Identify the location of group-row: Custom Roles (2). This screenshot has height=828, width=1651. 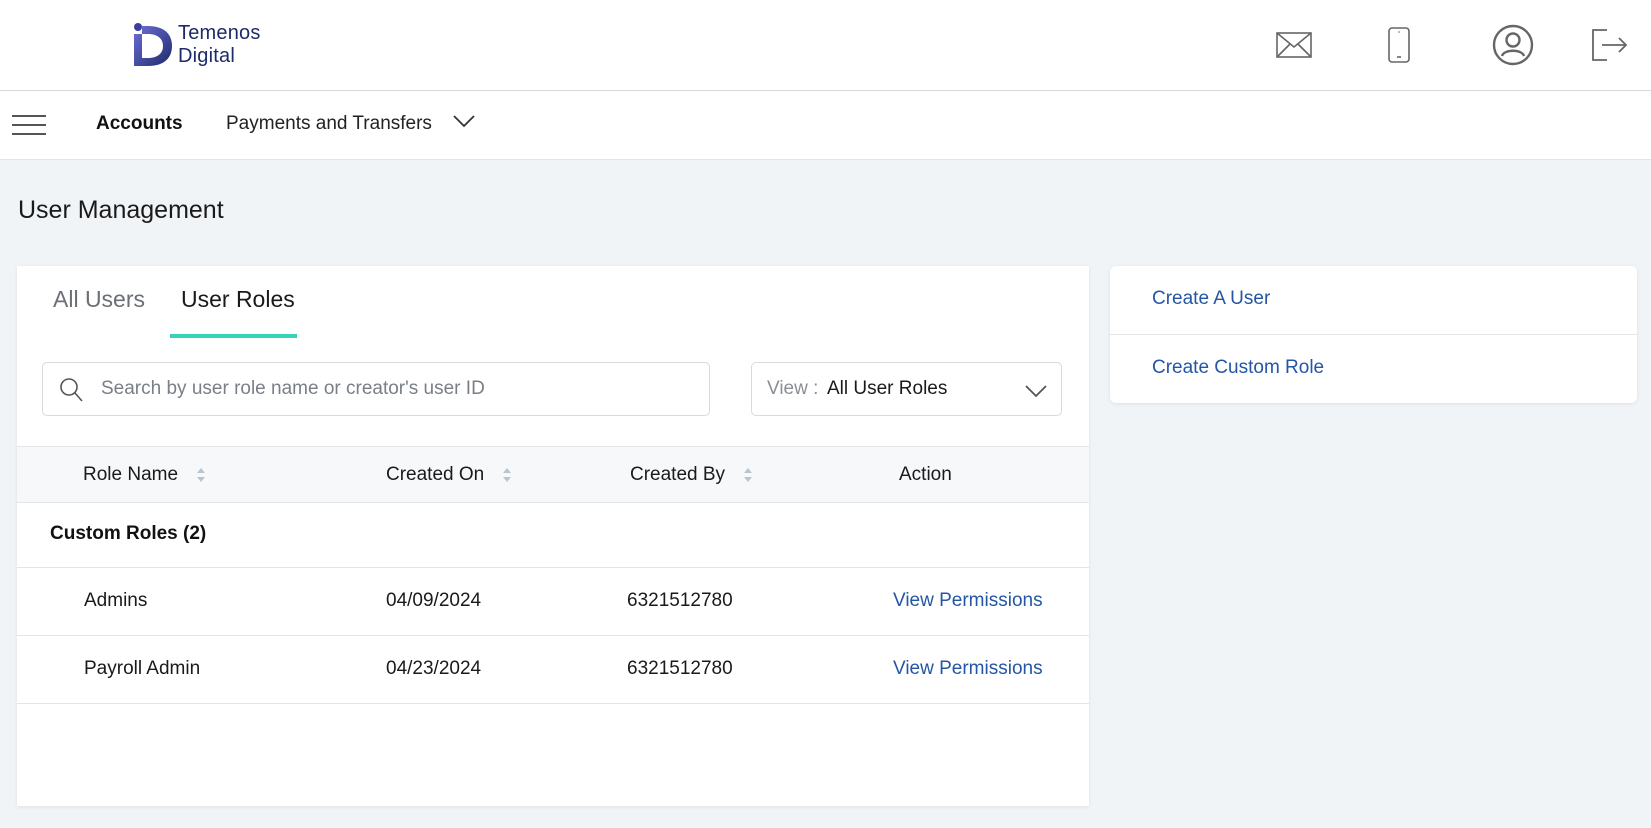
(553, 535).